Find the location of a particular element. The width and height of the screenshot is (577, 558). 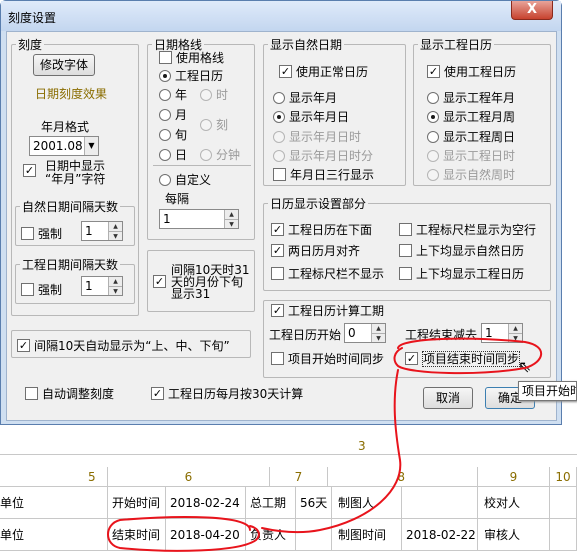

annotation-arrow-stroke is located at coordinates (331, 451).